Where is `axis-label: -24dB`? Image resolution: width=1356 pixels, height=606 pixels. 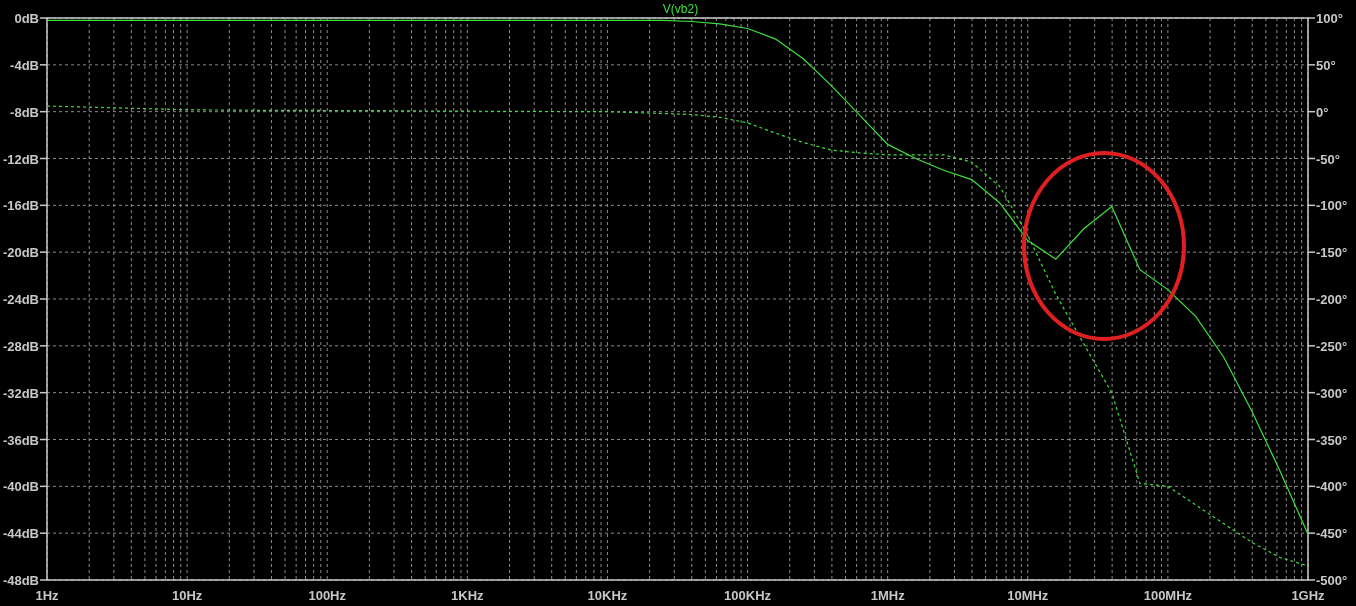 axis-label: -24dB is located at coordinates (20, 299).